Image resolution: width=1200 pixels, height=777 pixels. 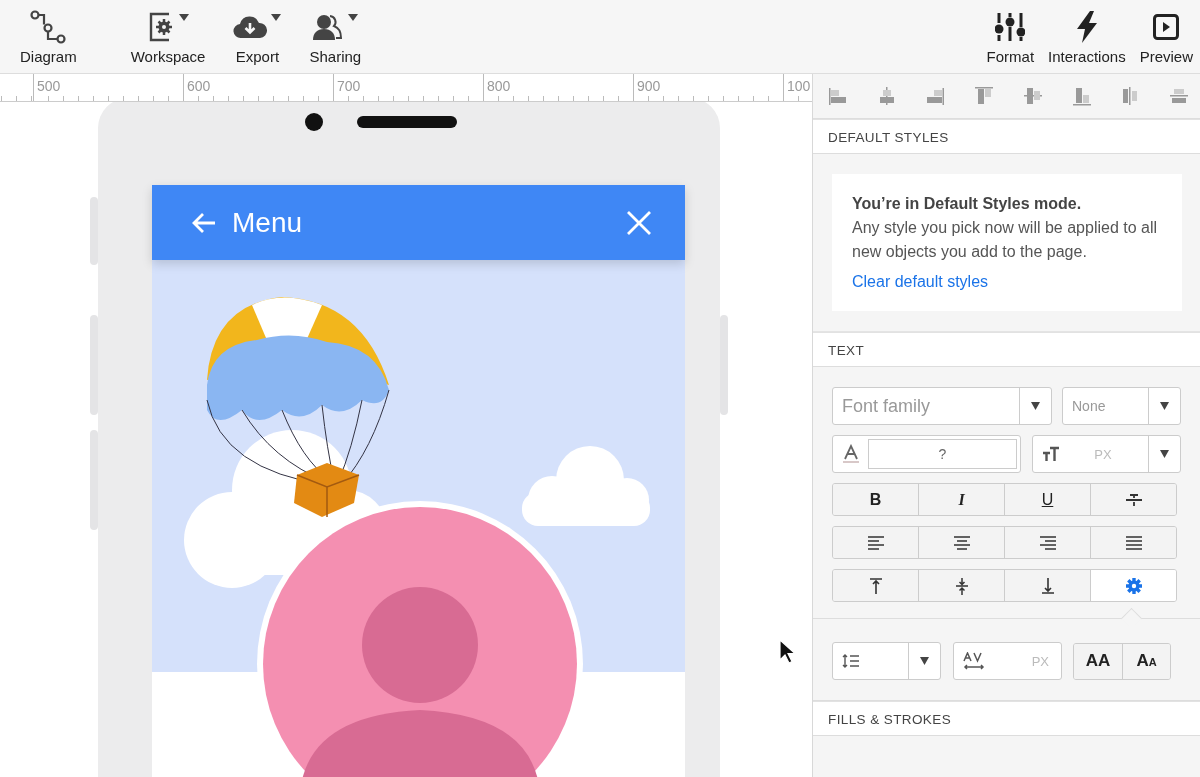 I want to click on toolbar-button: Interactions, so click(x=1087, y=36).